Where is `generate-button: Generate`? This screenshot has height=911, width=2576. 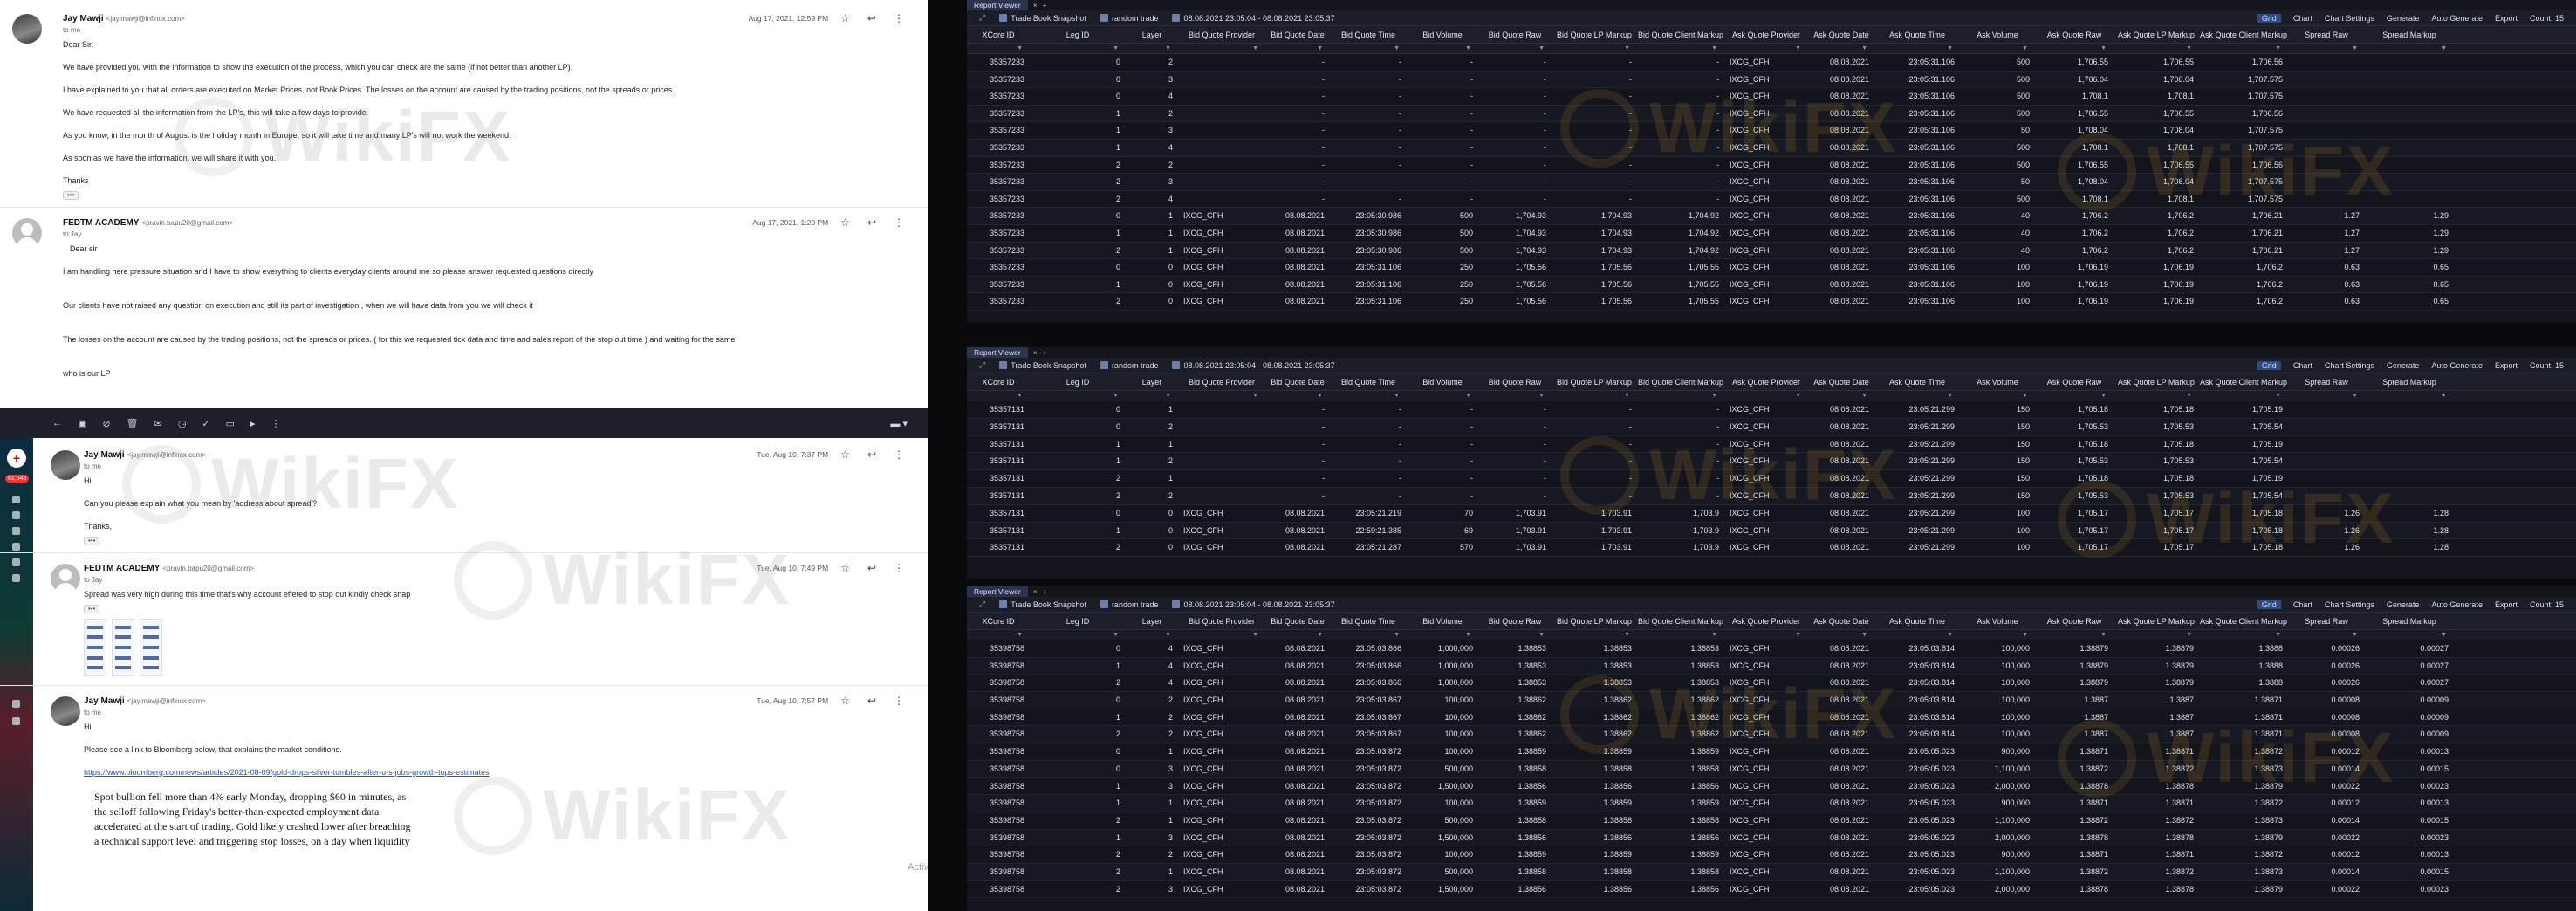 generate-button: Generate is located at coordinates (2403, 19).